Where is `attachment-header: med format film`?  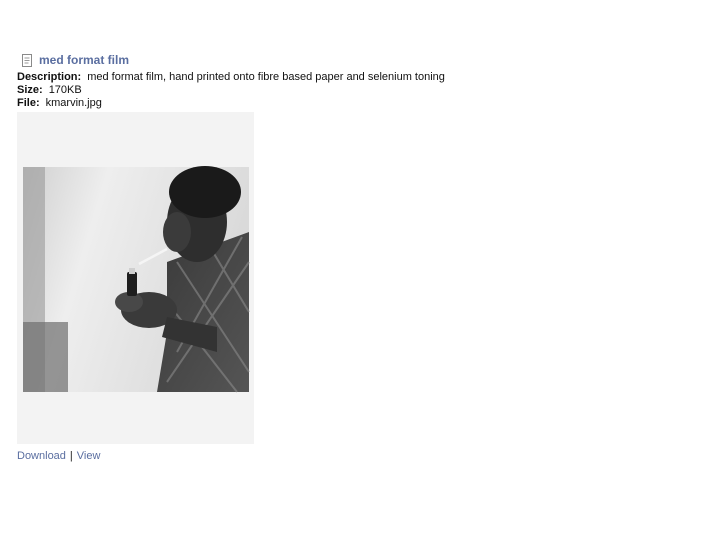
attachment-header: med format film is located at coordinates (75, 60).